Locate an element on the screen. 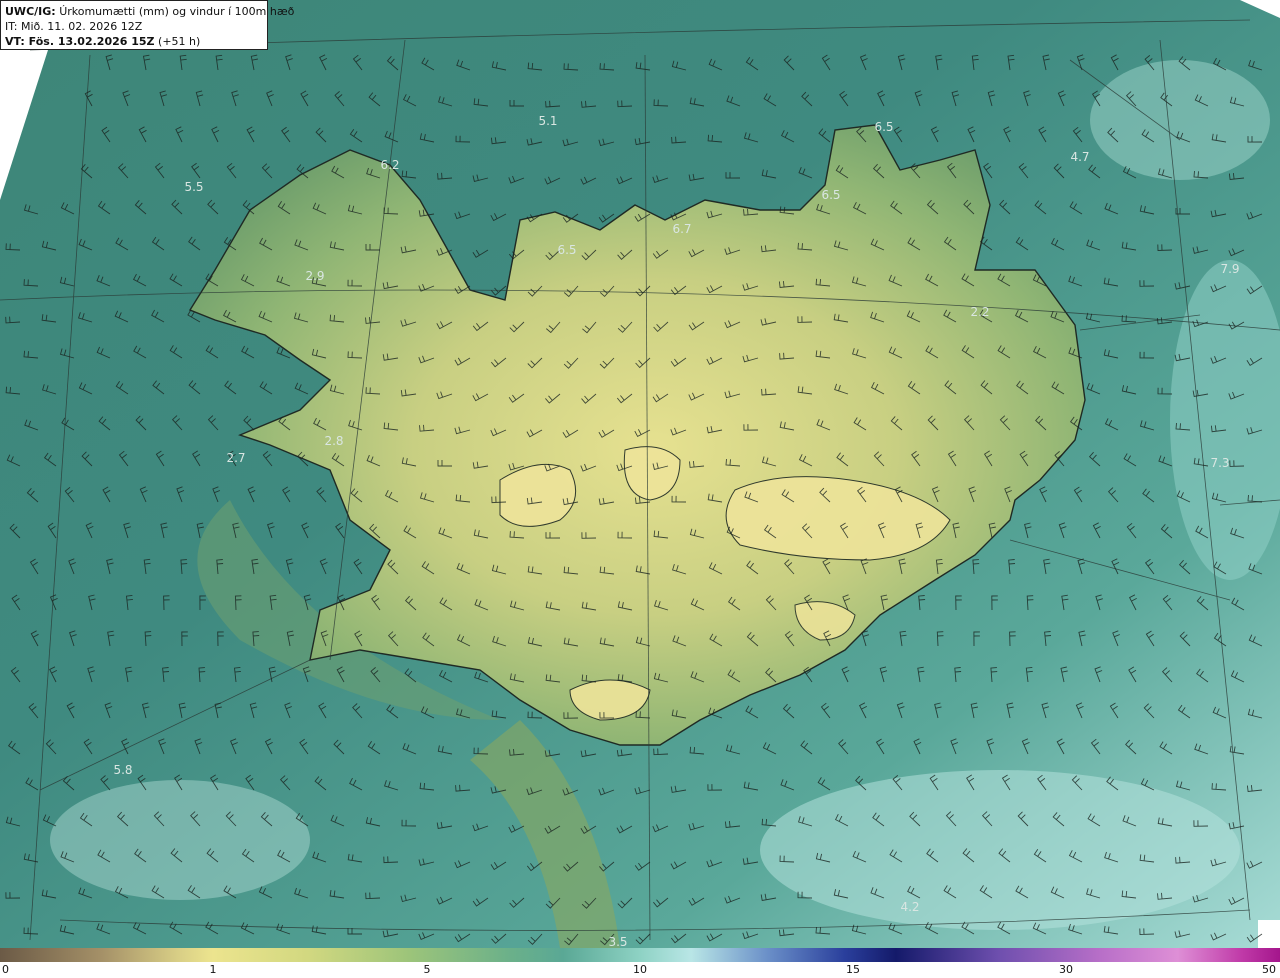 The height and width of the screenshot is (978, 1280). valid-time-line: VT: Fös. 13.02.2026 15Z (+51 h) is located at coordinates (134, 41).